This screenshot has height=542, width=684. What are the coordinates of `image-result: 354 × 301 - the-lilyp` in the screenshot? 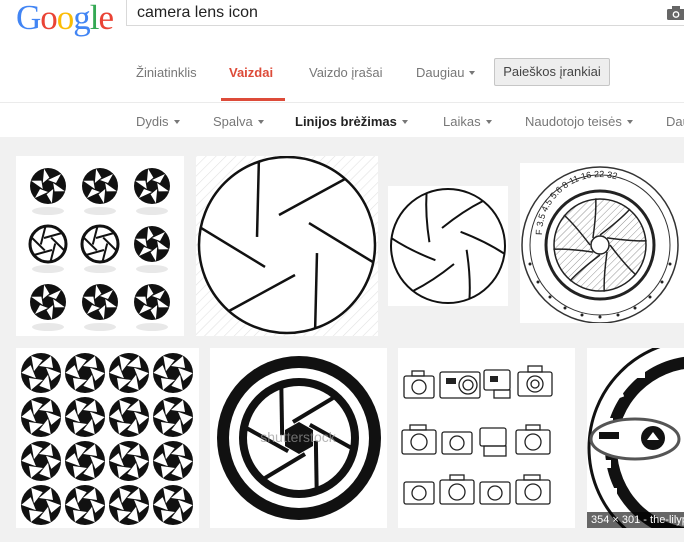 It's located at (635, 438).